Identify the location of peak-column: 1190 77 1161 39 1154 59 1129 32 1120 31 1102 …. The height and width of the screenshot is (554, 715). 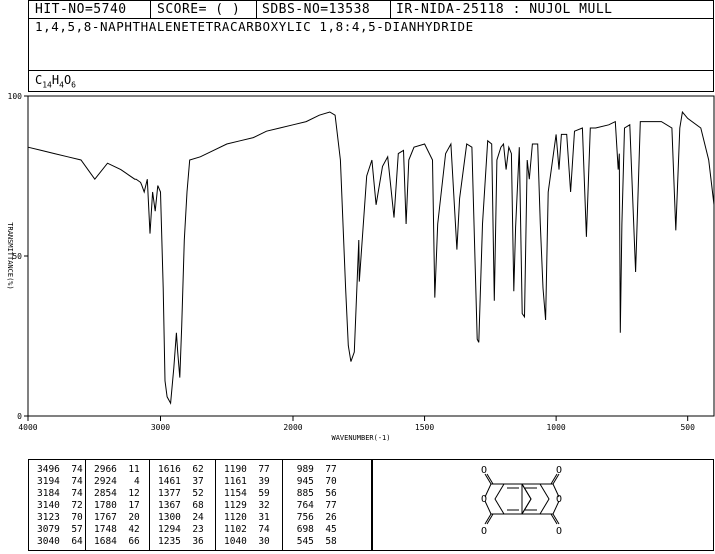
(249, 505).